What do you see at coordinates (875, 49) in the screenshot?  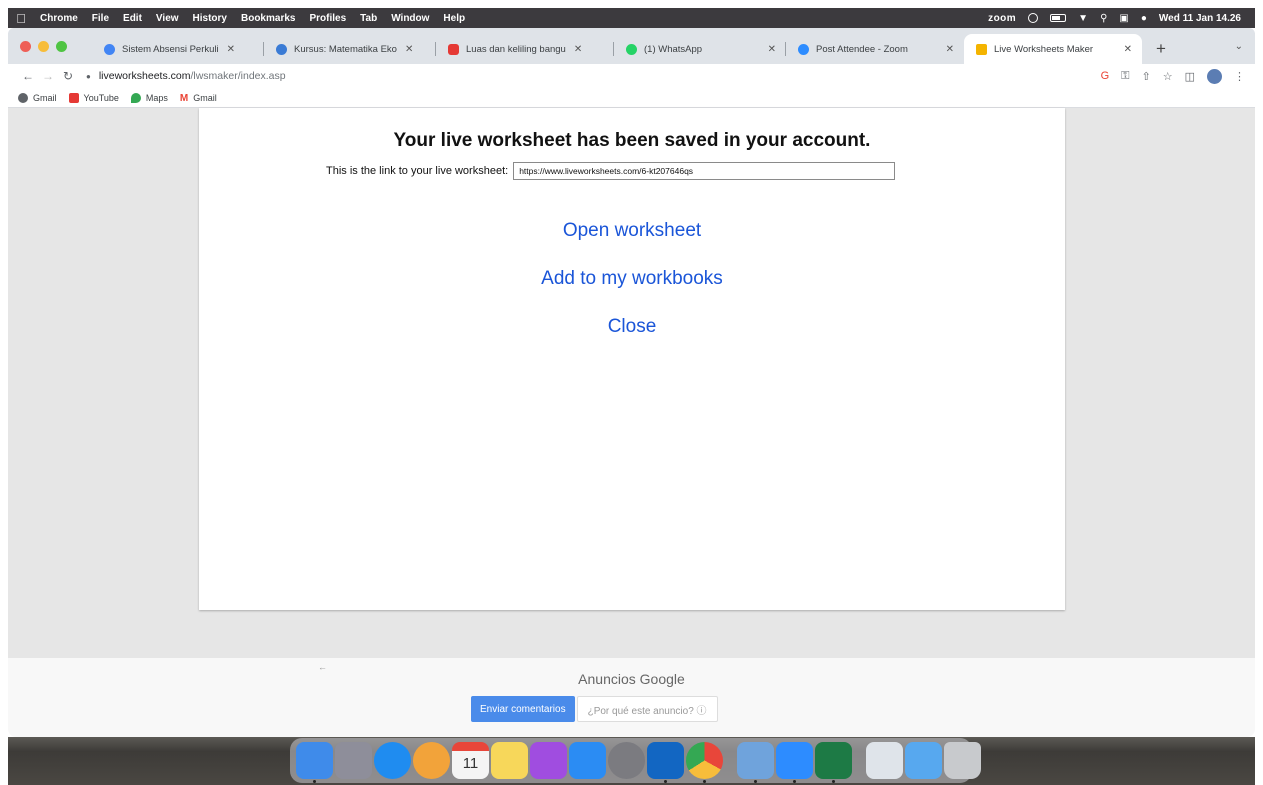 I see `tab-zoom-attendee: Post Attendee - Zoom ✕` at bounding box center [875, 49].